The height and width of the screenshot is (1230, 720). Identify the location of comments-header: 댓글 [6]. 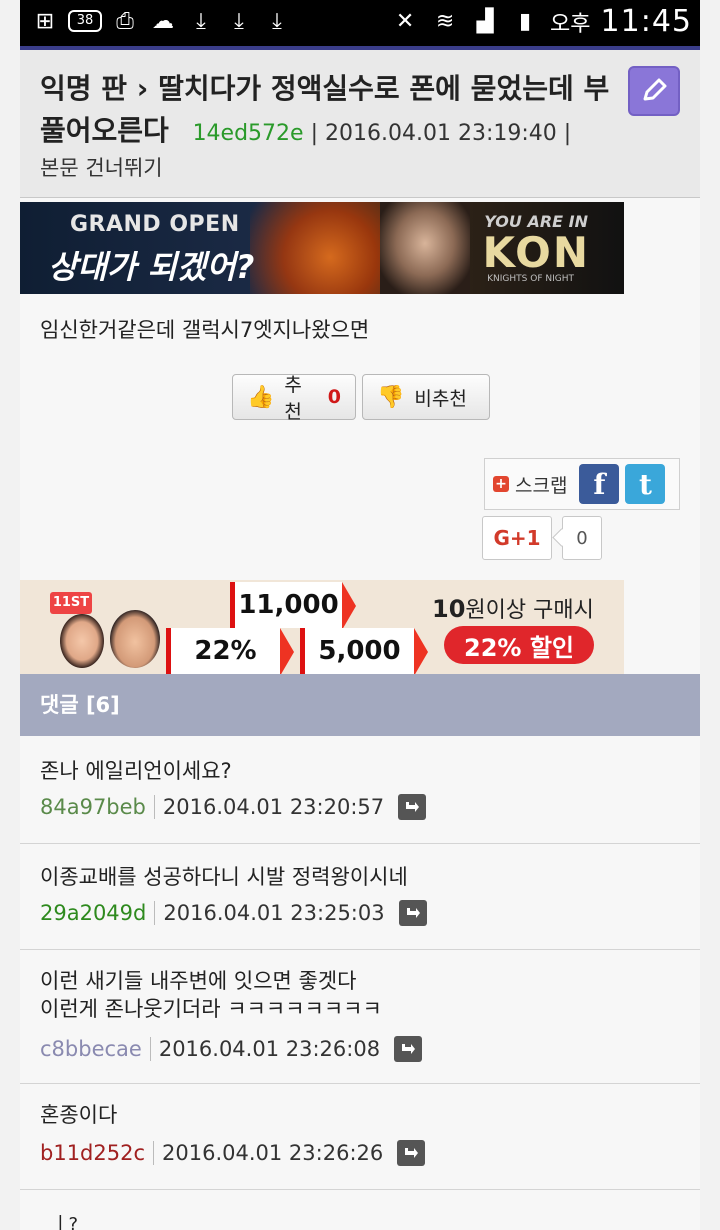
(360, 705).